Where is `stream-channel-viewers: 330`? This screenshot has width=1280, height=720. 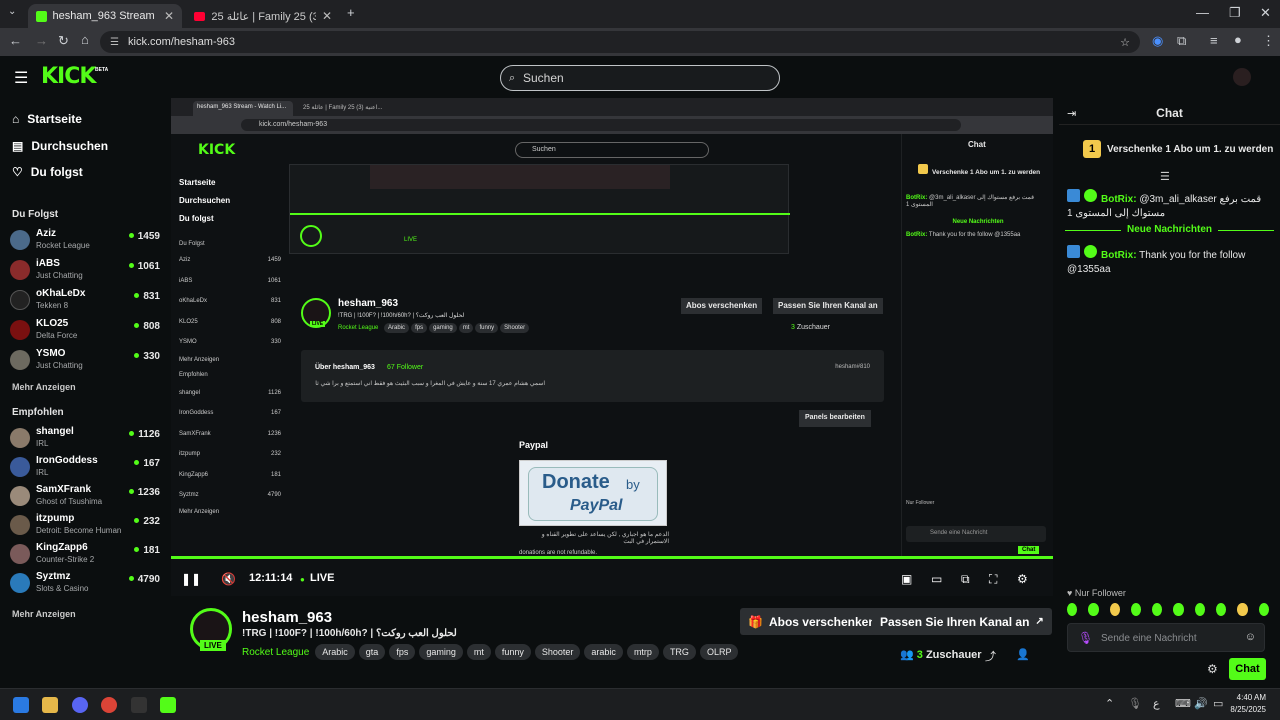
stream-channel-viewers: 330 is located at coordinates (275, 342).